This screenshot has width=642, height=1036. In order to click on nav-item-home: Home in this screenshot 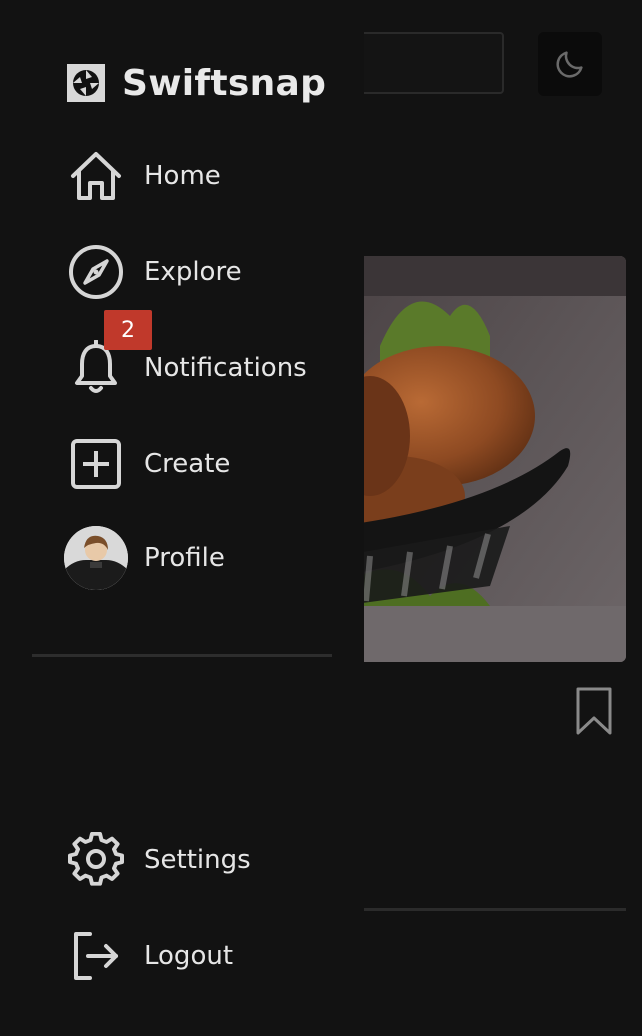, I will do `click(143, 176)`.